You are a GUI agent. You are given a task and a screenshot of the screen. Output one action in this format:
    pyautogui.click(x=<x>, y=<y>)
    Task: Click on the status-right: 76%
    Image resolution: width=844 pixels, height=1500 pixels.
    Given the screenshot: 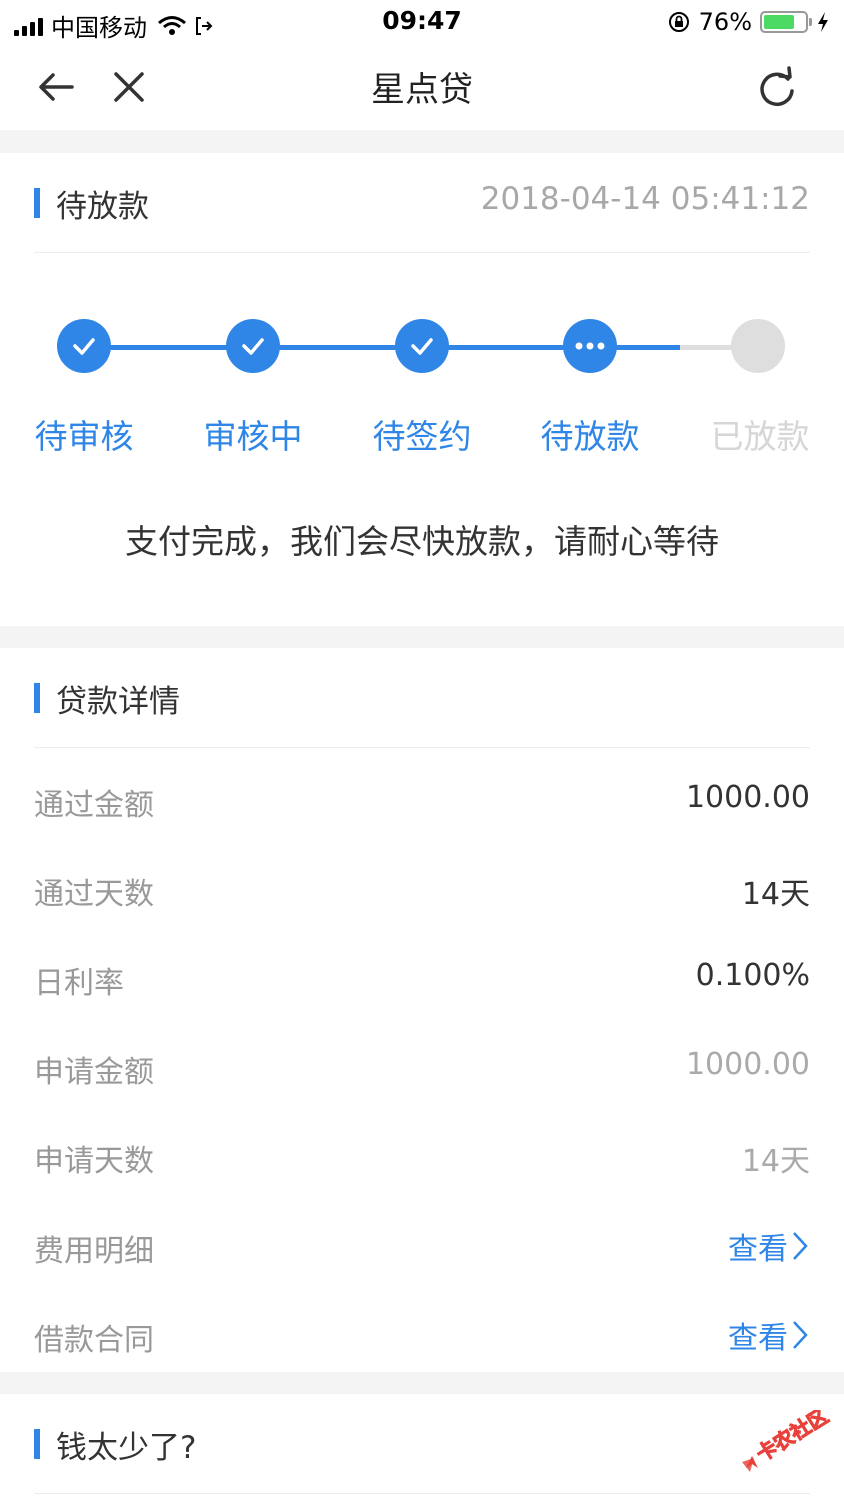 What is the action you would take?
    pyautogui.click(x=748, y=22)
    